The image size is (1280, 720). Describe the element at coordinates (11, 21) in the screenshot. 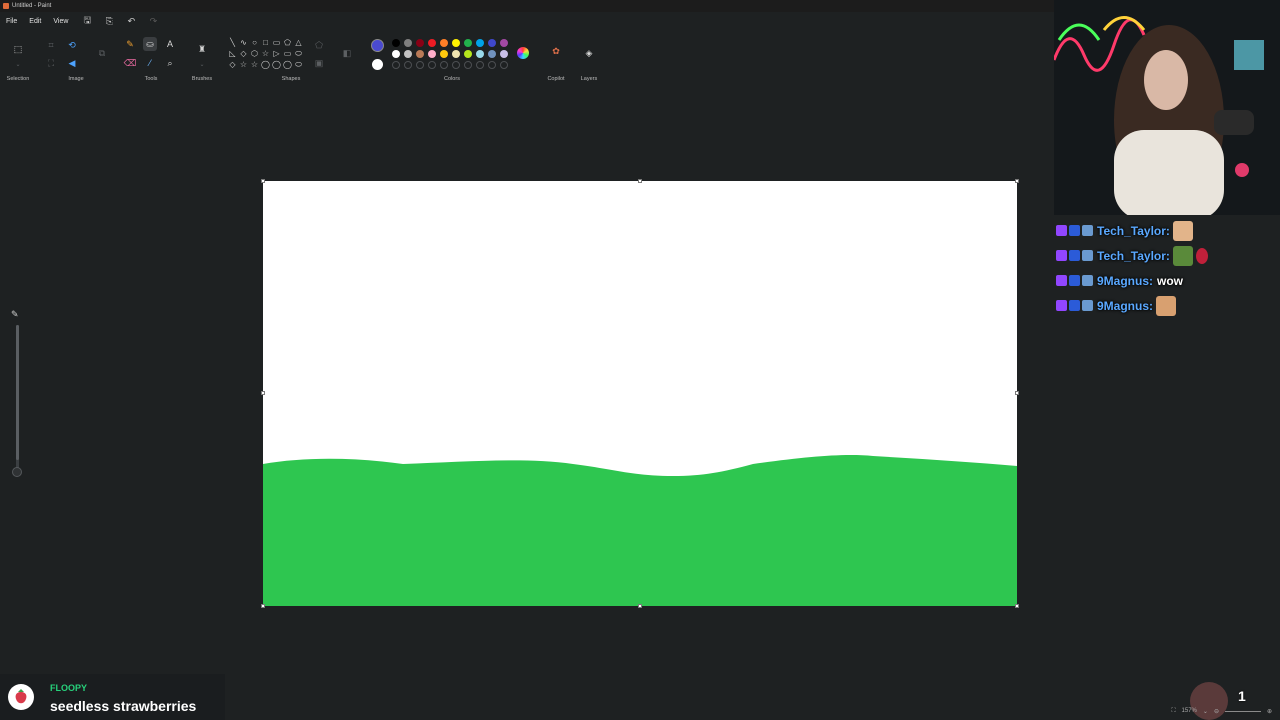

I see `menu-file: File` at that location.